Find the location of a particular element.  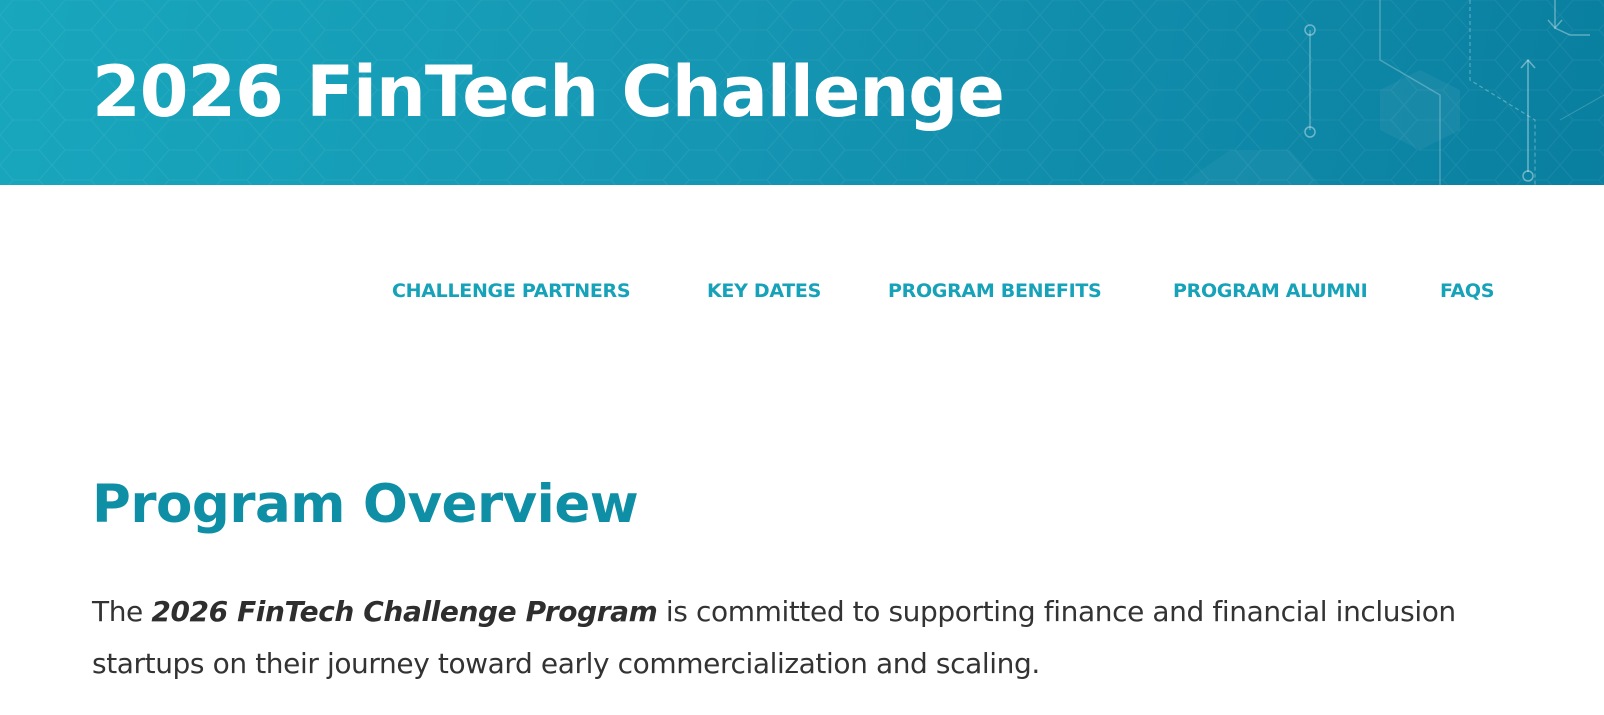

section-heading-program-overview: Program Overview is located at coordinates (365, 504).